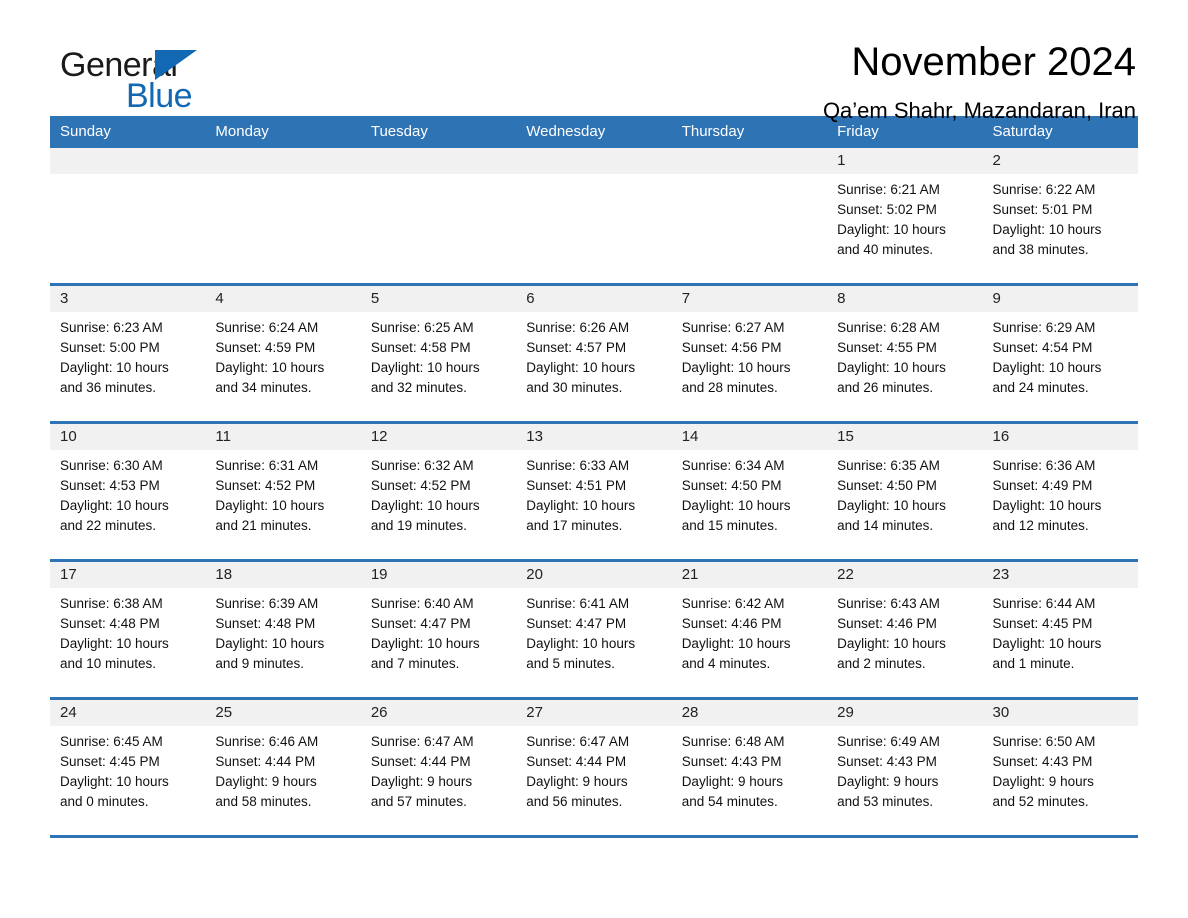  Describe the element at coordinates (267, 327) in the screenshot. I see `sunrise-text: Sunrise: 6:24 AM` at that location.